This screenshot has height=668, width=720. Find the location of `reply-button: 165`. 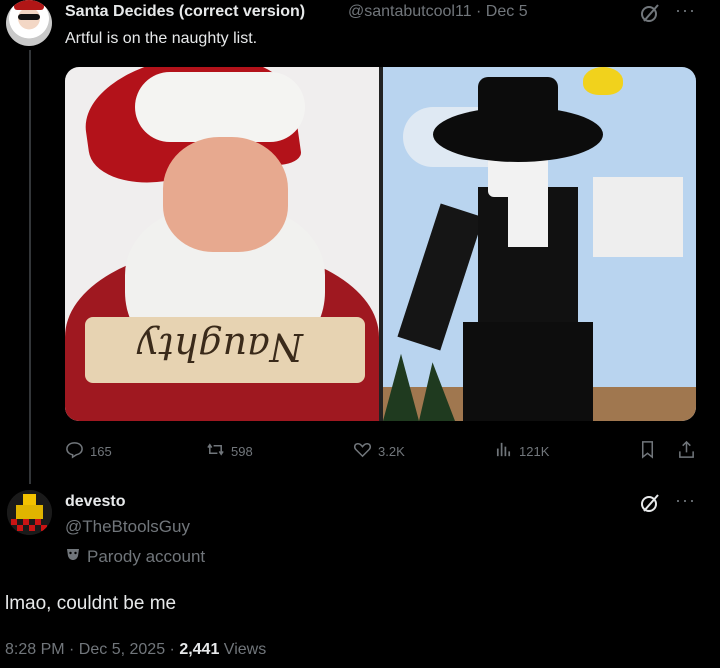

reply-button: 165 is located at coordinates (88, 451).